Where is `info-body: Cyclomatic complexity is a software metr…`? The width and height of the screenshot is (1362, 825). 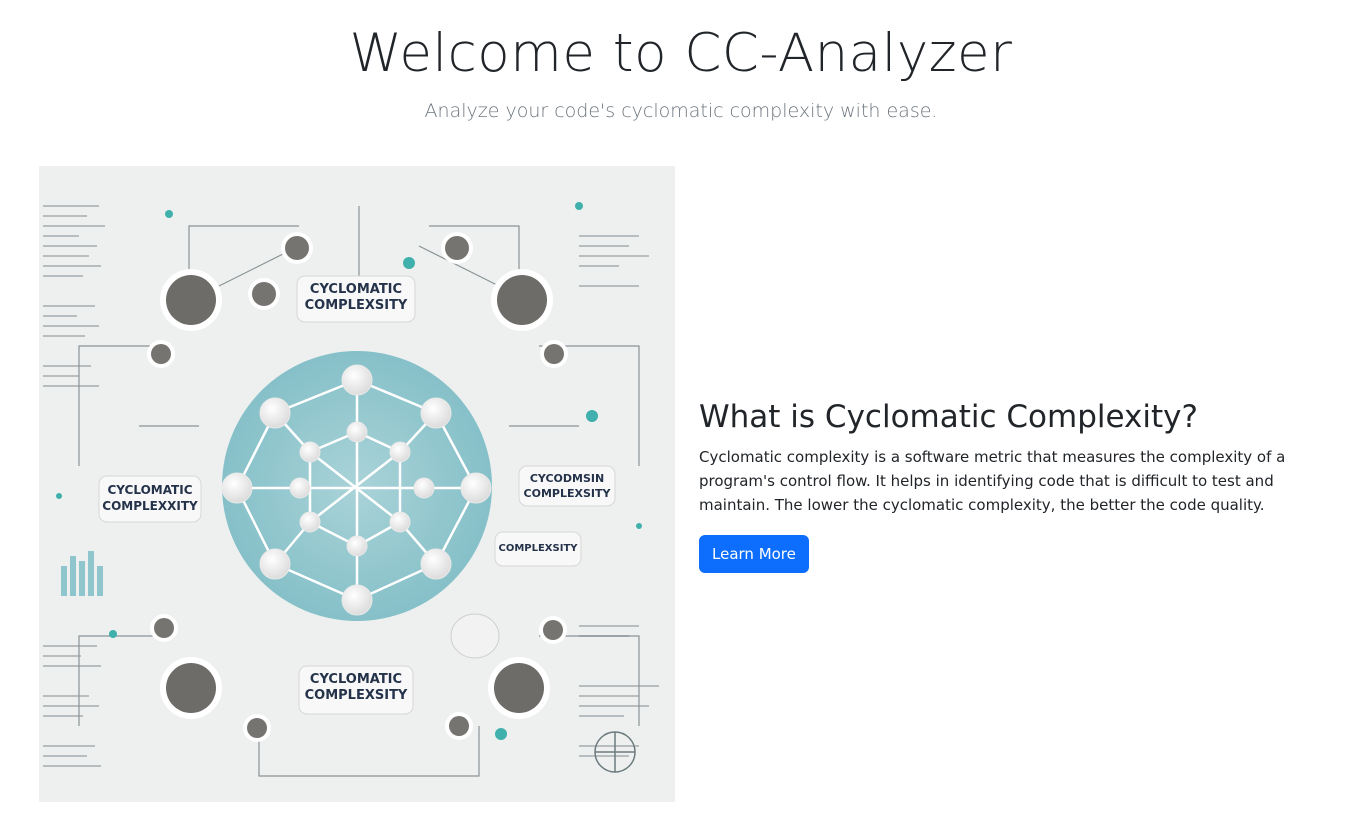 info-body: Cyclomatic complexity is a software metr… is located at coordinates (992, 481).